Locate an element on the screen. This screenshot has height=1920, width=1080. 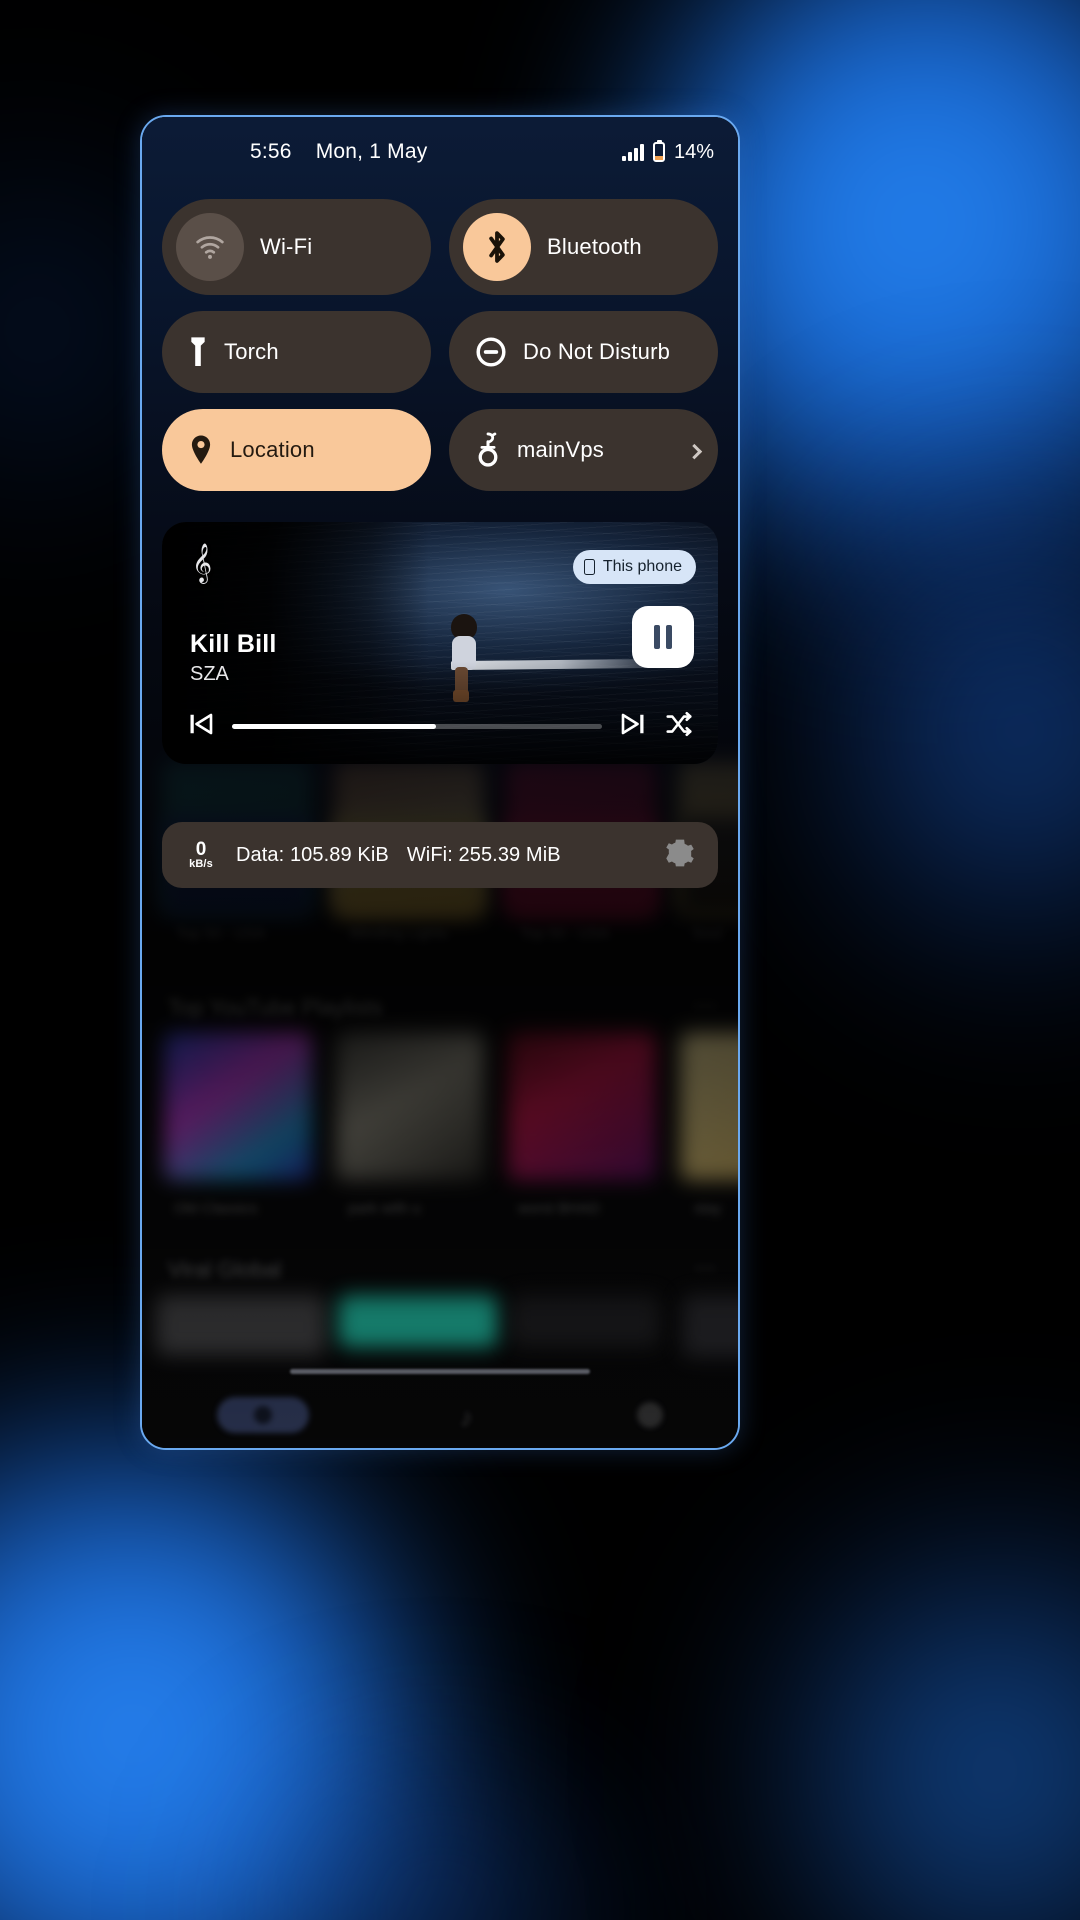
qs-tile-wifi: Wi-Fi is located at coordinates (296, 247).